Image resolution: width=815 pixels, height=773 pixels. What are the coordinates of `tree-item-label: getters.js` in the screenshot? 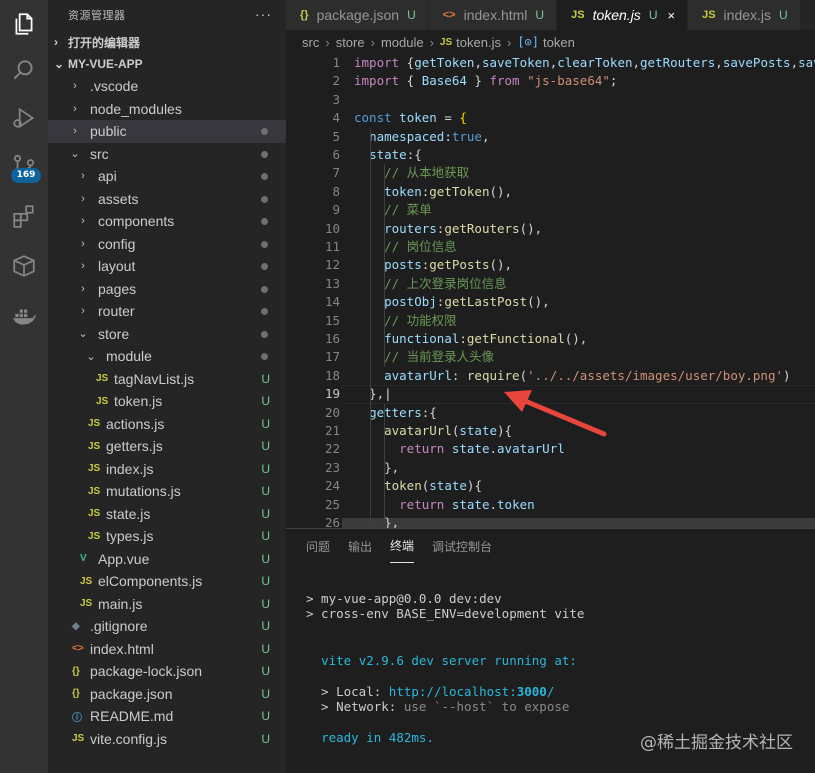 It's located at (134, 446).